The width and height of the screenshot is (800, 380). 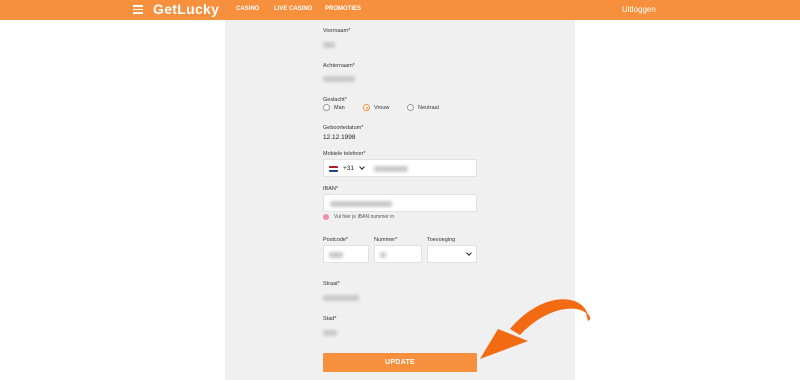 I want to click on phone-input: +31, so click(x=400, y=168).